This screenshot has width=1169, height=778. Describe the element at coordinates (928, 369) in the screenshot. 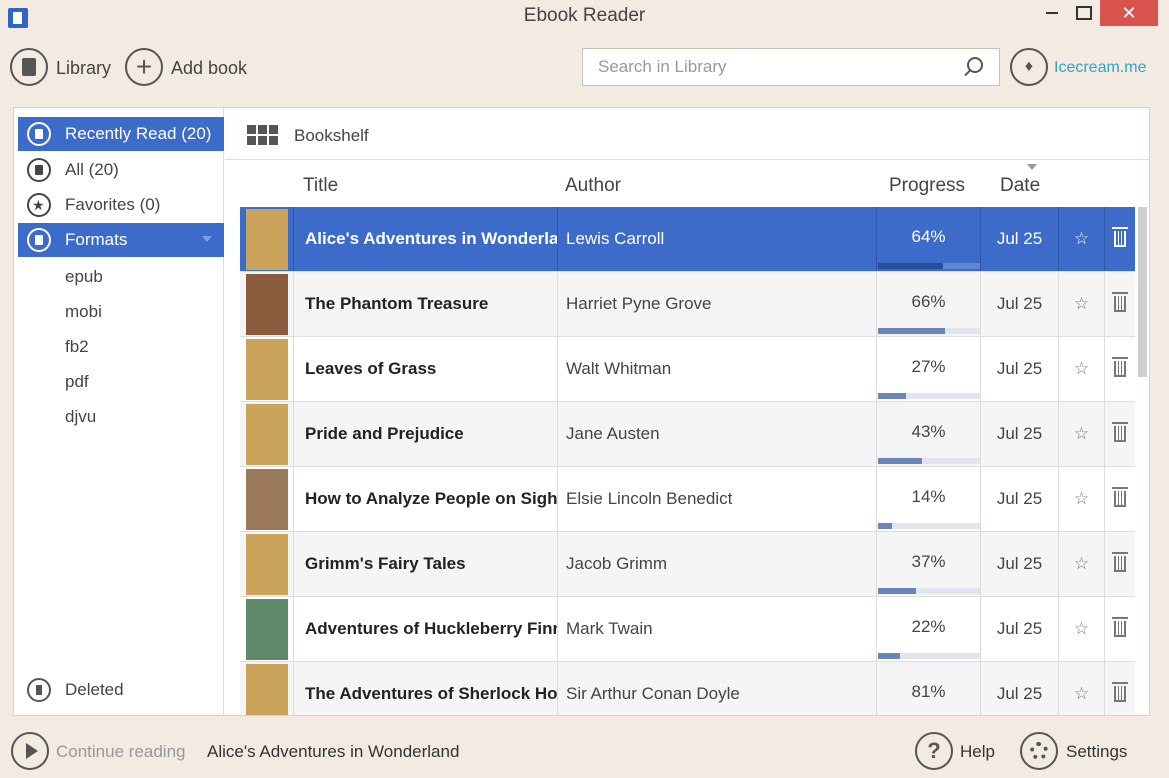

I see `book-progress: 27%` at that location.